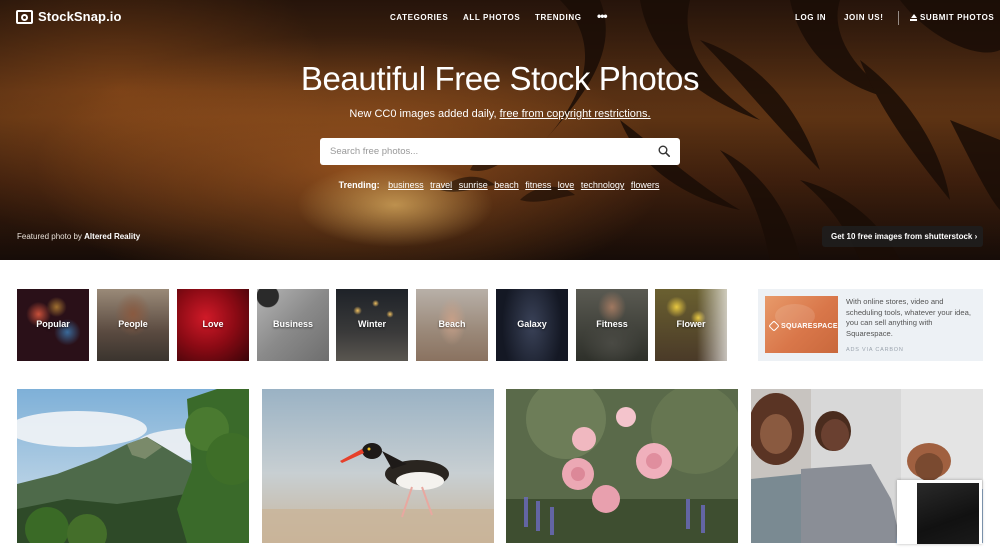  Describe the element at coordinates (664, 151) in the screenshot. I see `search-icon` at that location.